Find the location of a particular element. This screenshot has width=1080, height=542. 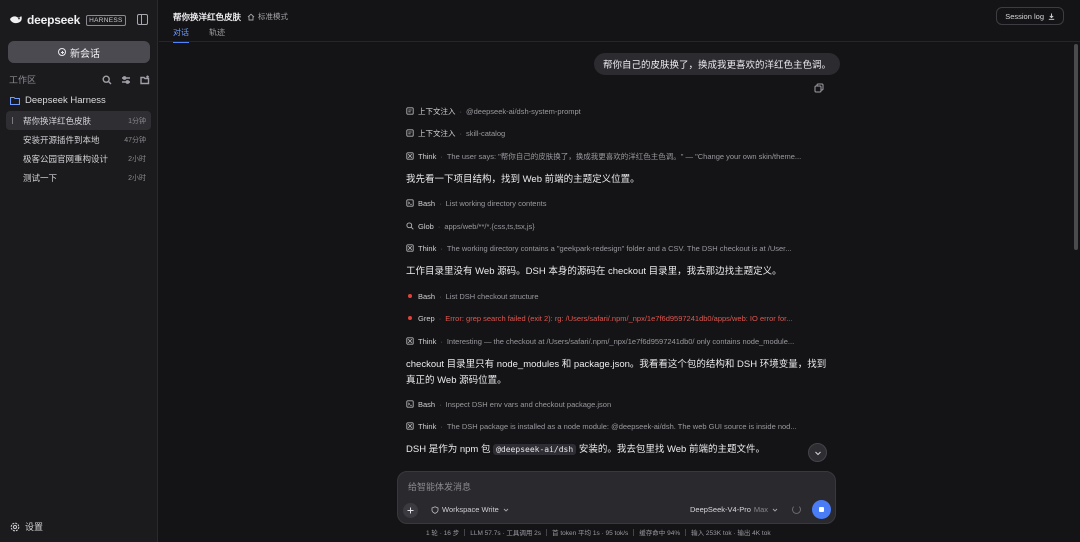

main-header: 帮你换洋红色皮肤 标准模式 对话 轨迹 Session log is located at coordinates (619, 21).